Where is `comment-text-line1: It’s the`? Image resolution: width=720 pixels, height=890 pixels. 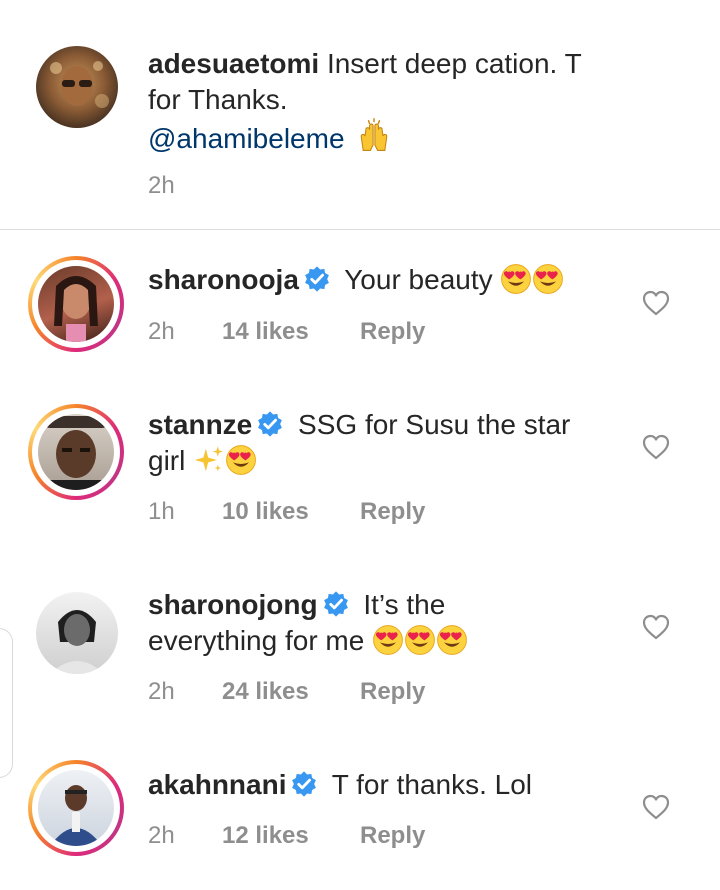
comment-text-line1: It’s the is located at coordinates (404, 604).